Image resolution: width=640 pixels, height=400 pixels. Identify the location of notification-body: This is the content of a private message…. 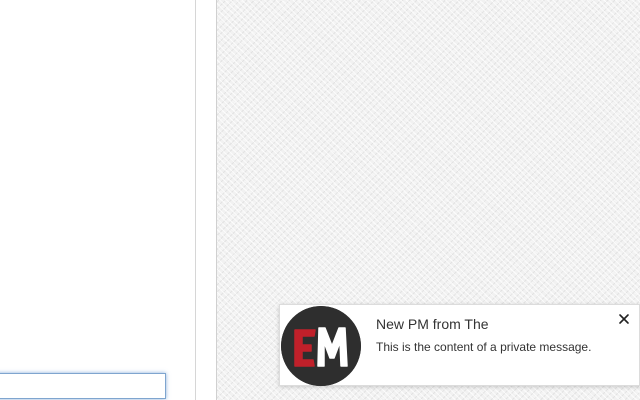
(484, 347).